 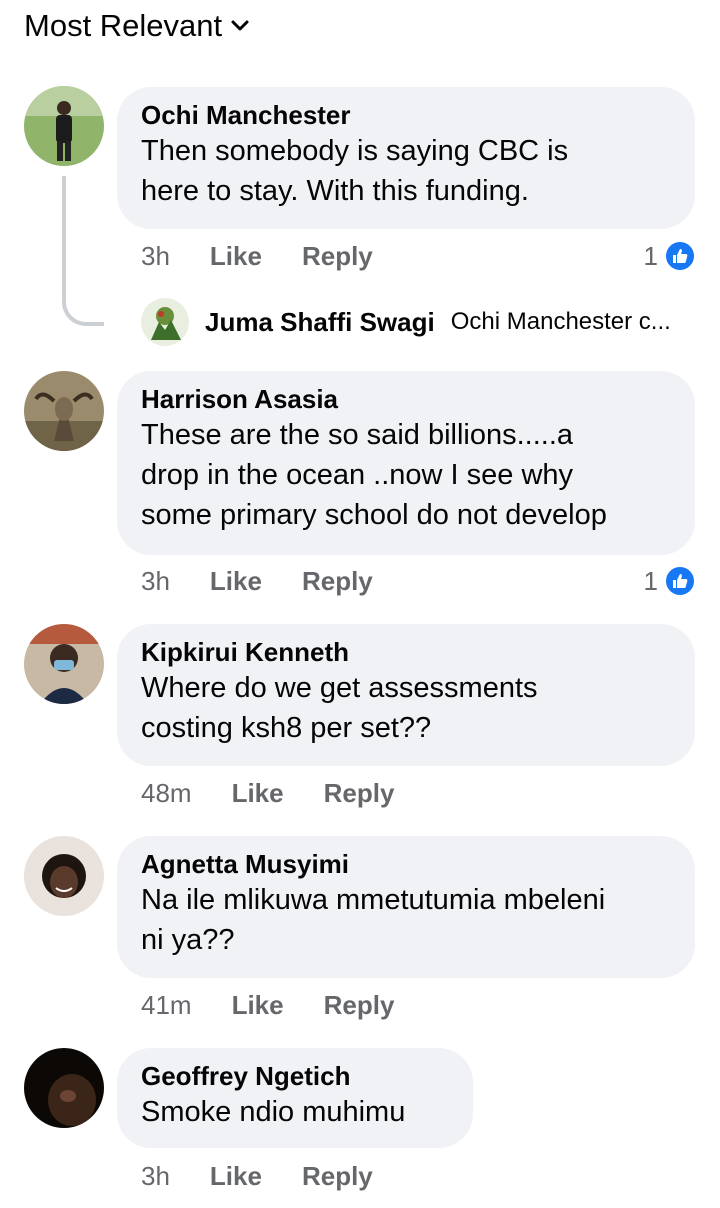 What do you see at coordinates (287, 1005) in the screenshot?
I see `comment-actions: 41m Like Reply` at bounding box center [287, 1005].